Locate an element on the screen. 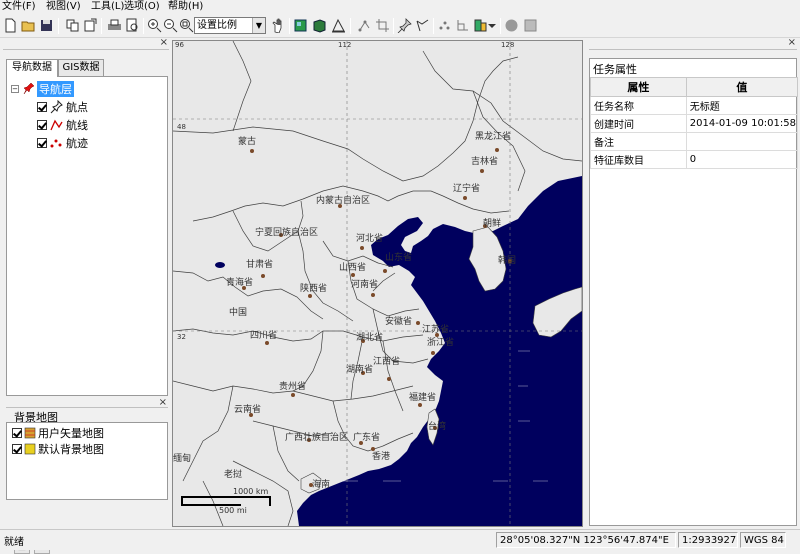 The image size is (800, 554). bg-panel-header: × is located at coordinates (87, 402).